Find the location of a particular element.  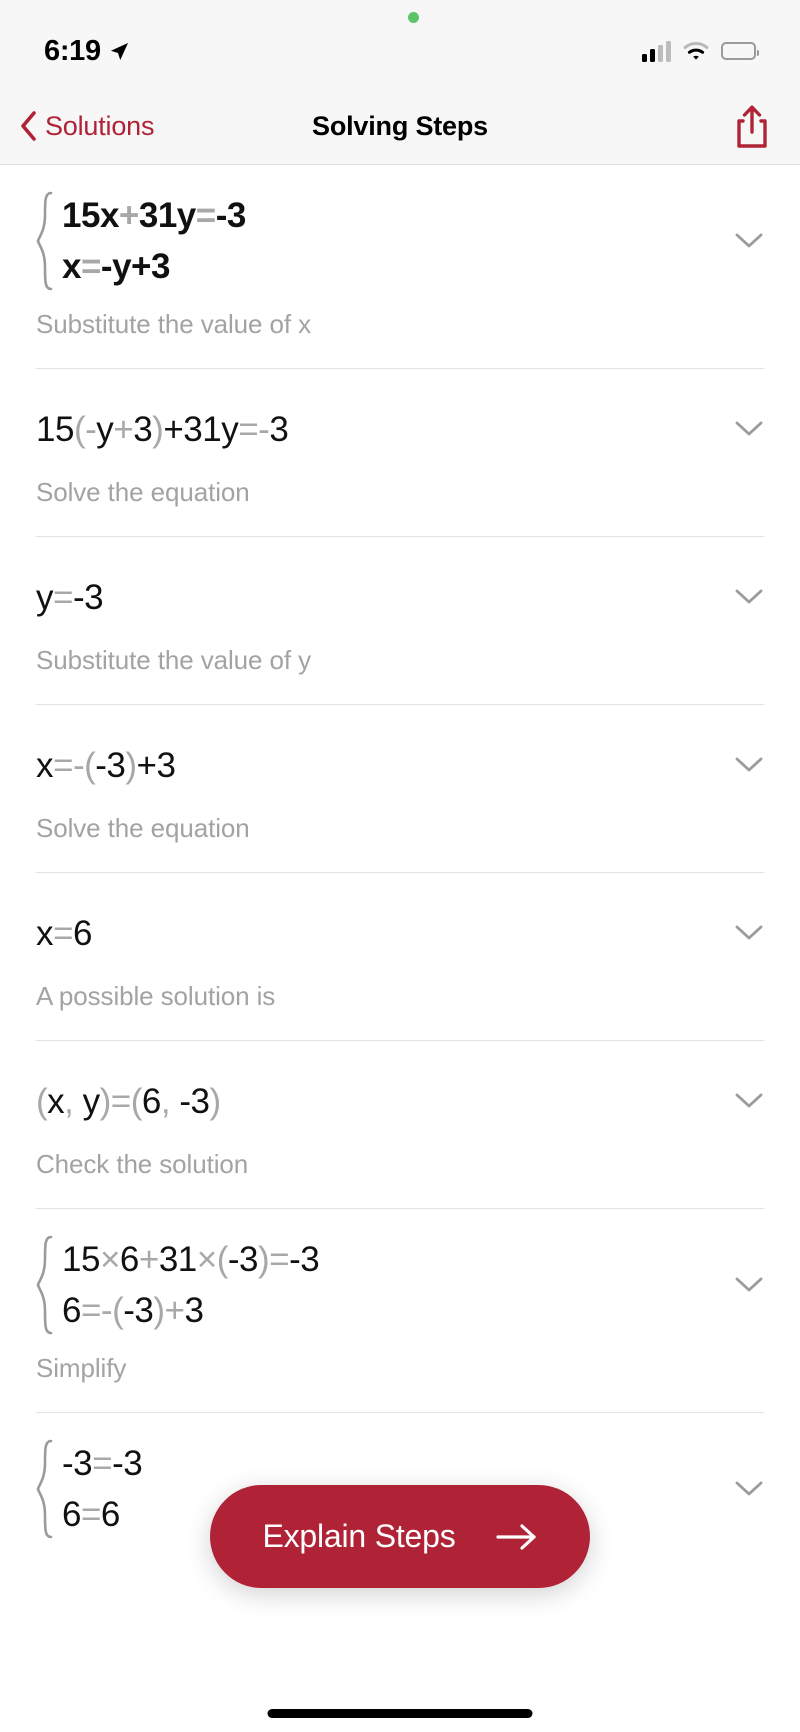

solving-step: 15(- y +3) +31 y = -3 Solve the equation is located at coordinates (400, 452).